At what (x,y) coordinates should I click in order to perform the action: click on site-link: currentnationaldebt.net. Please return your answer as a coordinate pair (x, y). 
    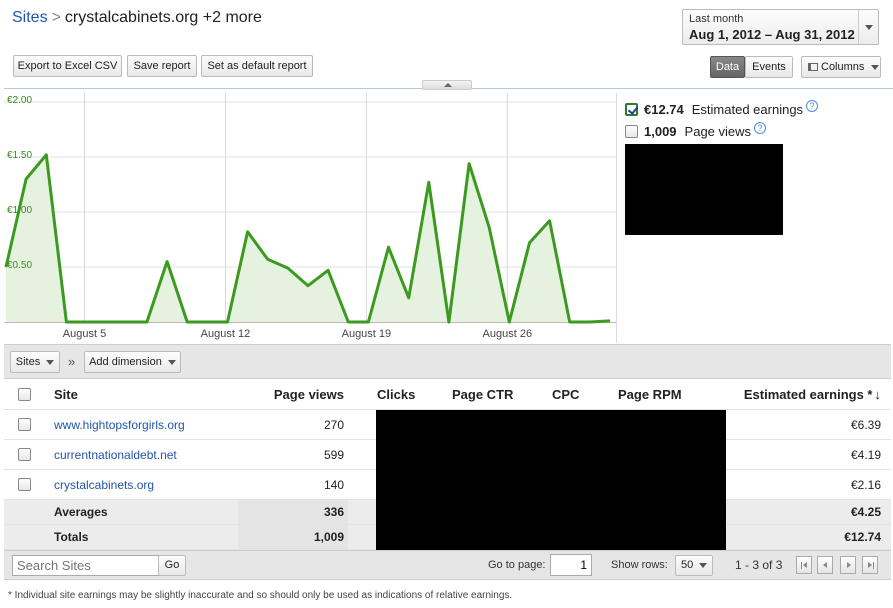
    Looking at the image, I should click on (115, 454).